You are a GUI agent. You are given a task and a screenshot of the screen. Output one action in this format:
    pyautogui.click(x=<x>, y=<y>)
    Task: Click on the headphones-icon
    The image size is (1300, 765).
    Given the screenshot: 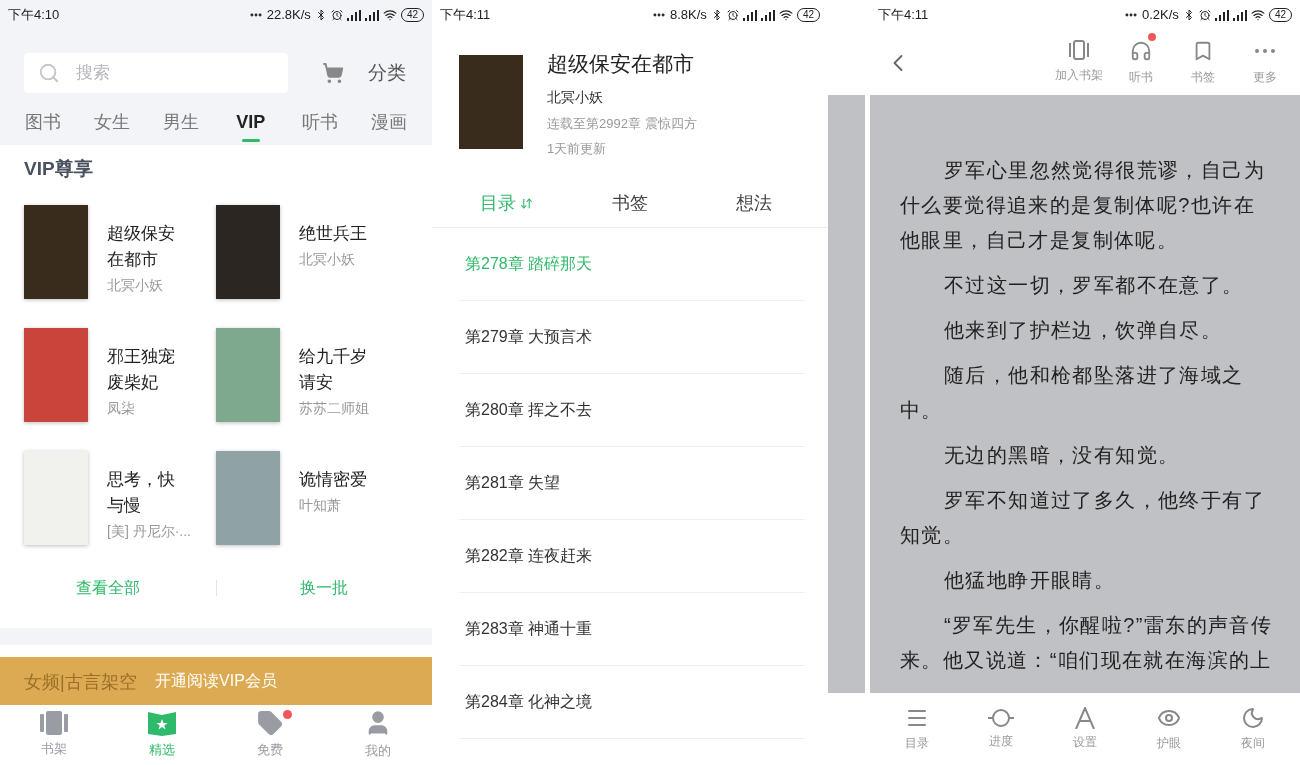 What is the action you would take?
    pyautogui.click(x=1141, y=50)
    